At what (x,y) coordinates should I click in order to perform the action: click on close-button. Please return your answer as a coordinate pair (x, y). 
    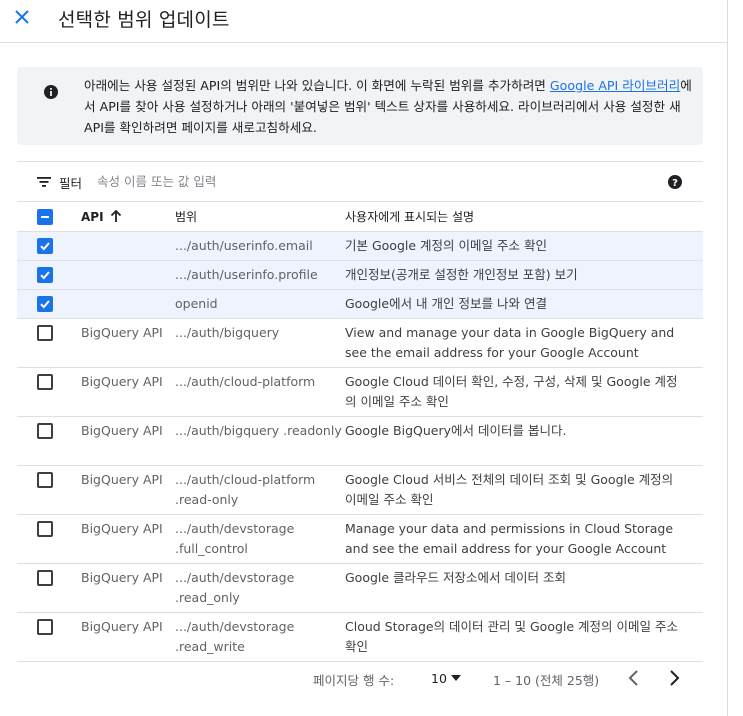
    Looking at the image, I should click on (22, 17).